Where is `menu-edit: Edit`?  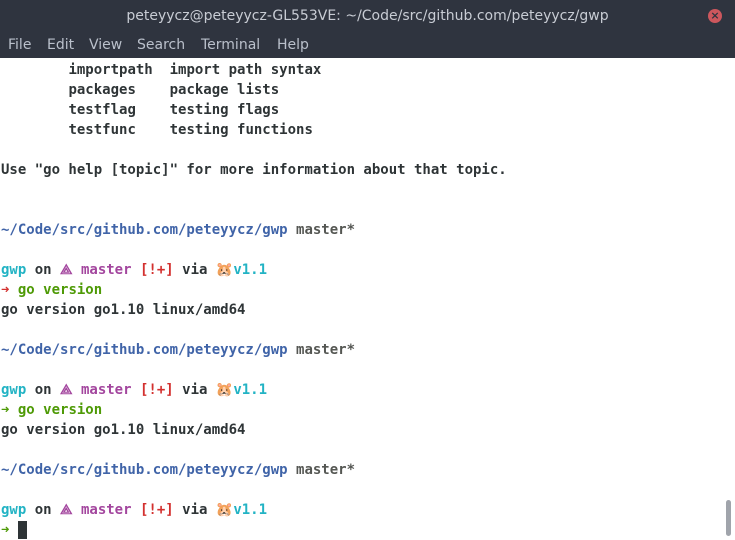
menu-edit: Edit is located at coordinates (60, 45).